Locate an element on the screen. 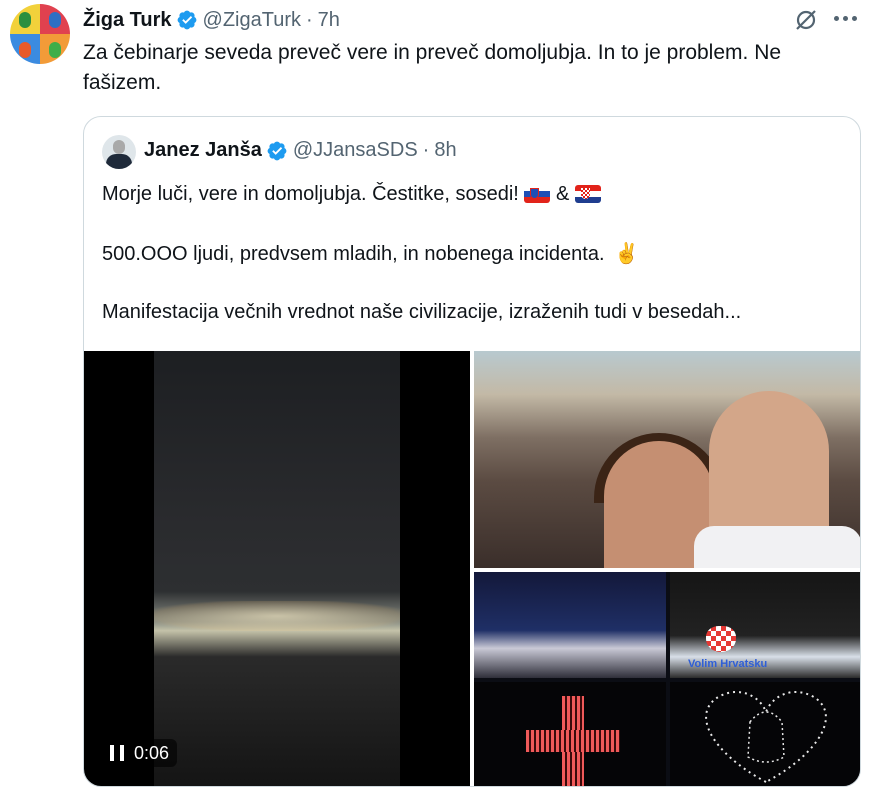 This screenshot has width=871, height=807. collage-cell-madonna is located at coordinates (765, 734).